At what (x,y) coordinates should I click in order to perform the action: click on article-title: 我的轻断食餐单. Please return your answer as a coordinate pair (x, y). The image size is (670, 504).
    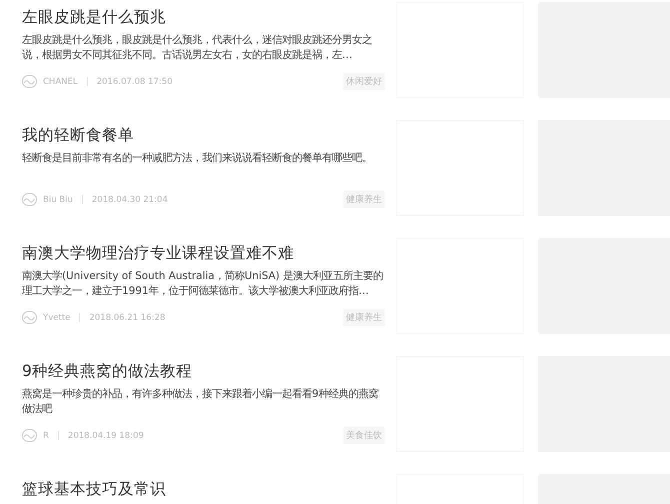
    Looking at the image, I should click on (78, 135).